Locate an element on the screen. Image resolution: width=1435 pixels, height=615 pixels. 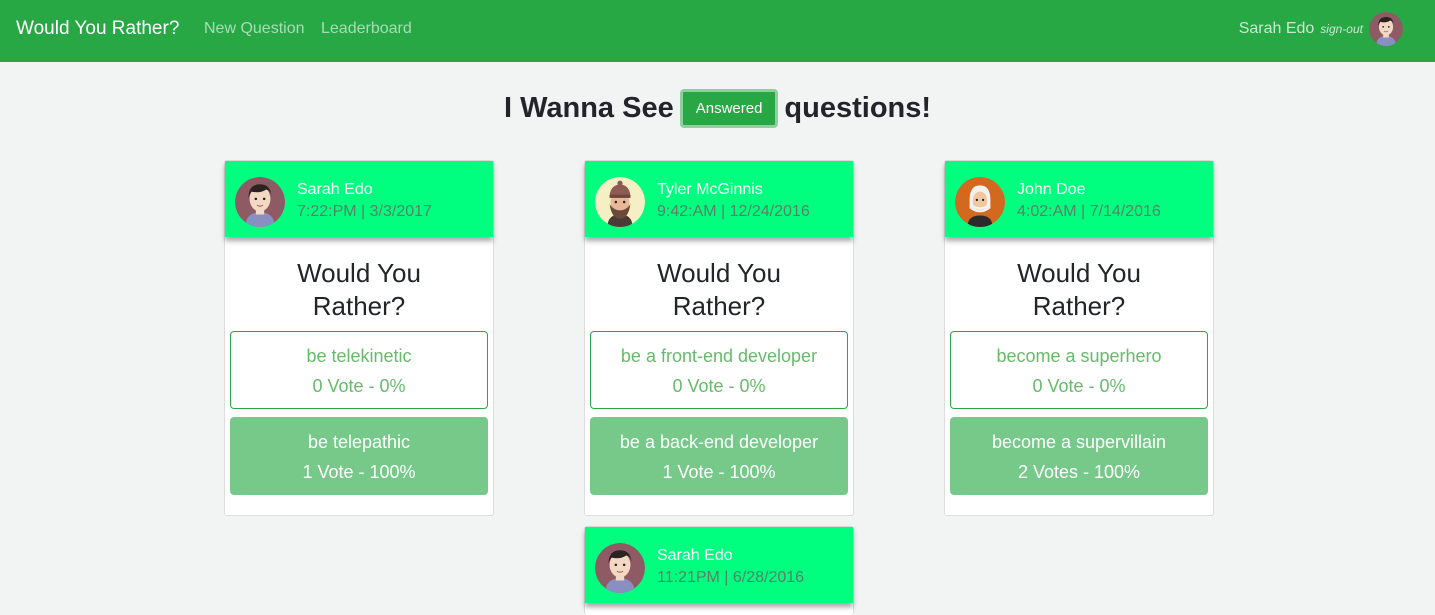
option-two-button: be a back-end developer 1 Vote - 100% is located at coordinates (719, 456).